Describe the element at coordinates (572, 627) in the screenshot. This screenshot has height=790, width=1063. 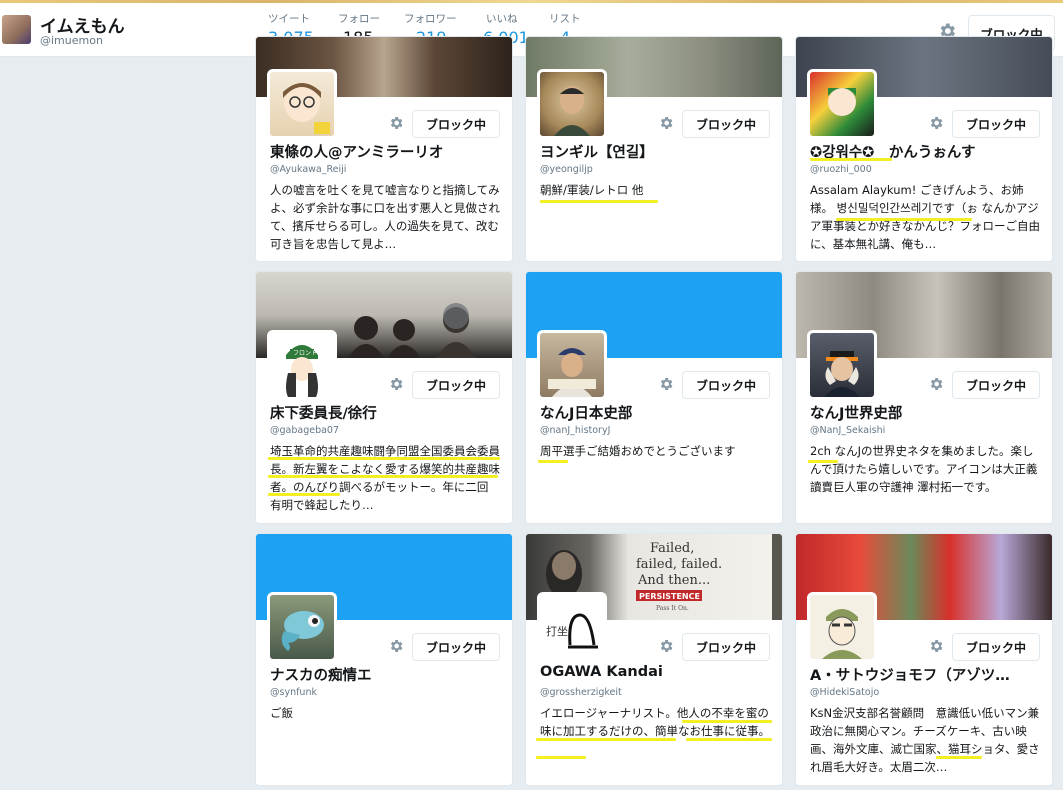
I see `card-avatar: 打坐` at that location.